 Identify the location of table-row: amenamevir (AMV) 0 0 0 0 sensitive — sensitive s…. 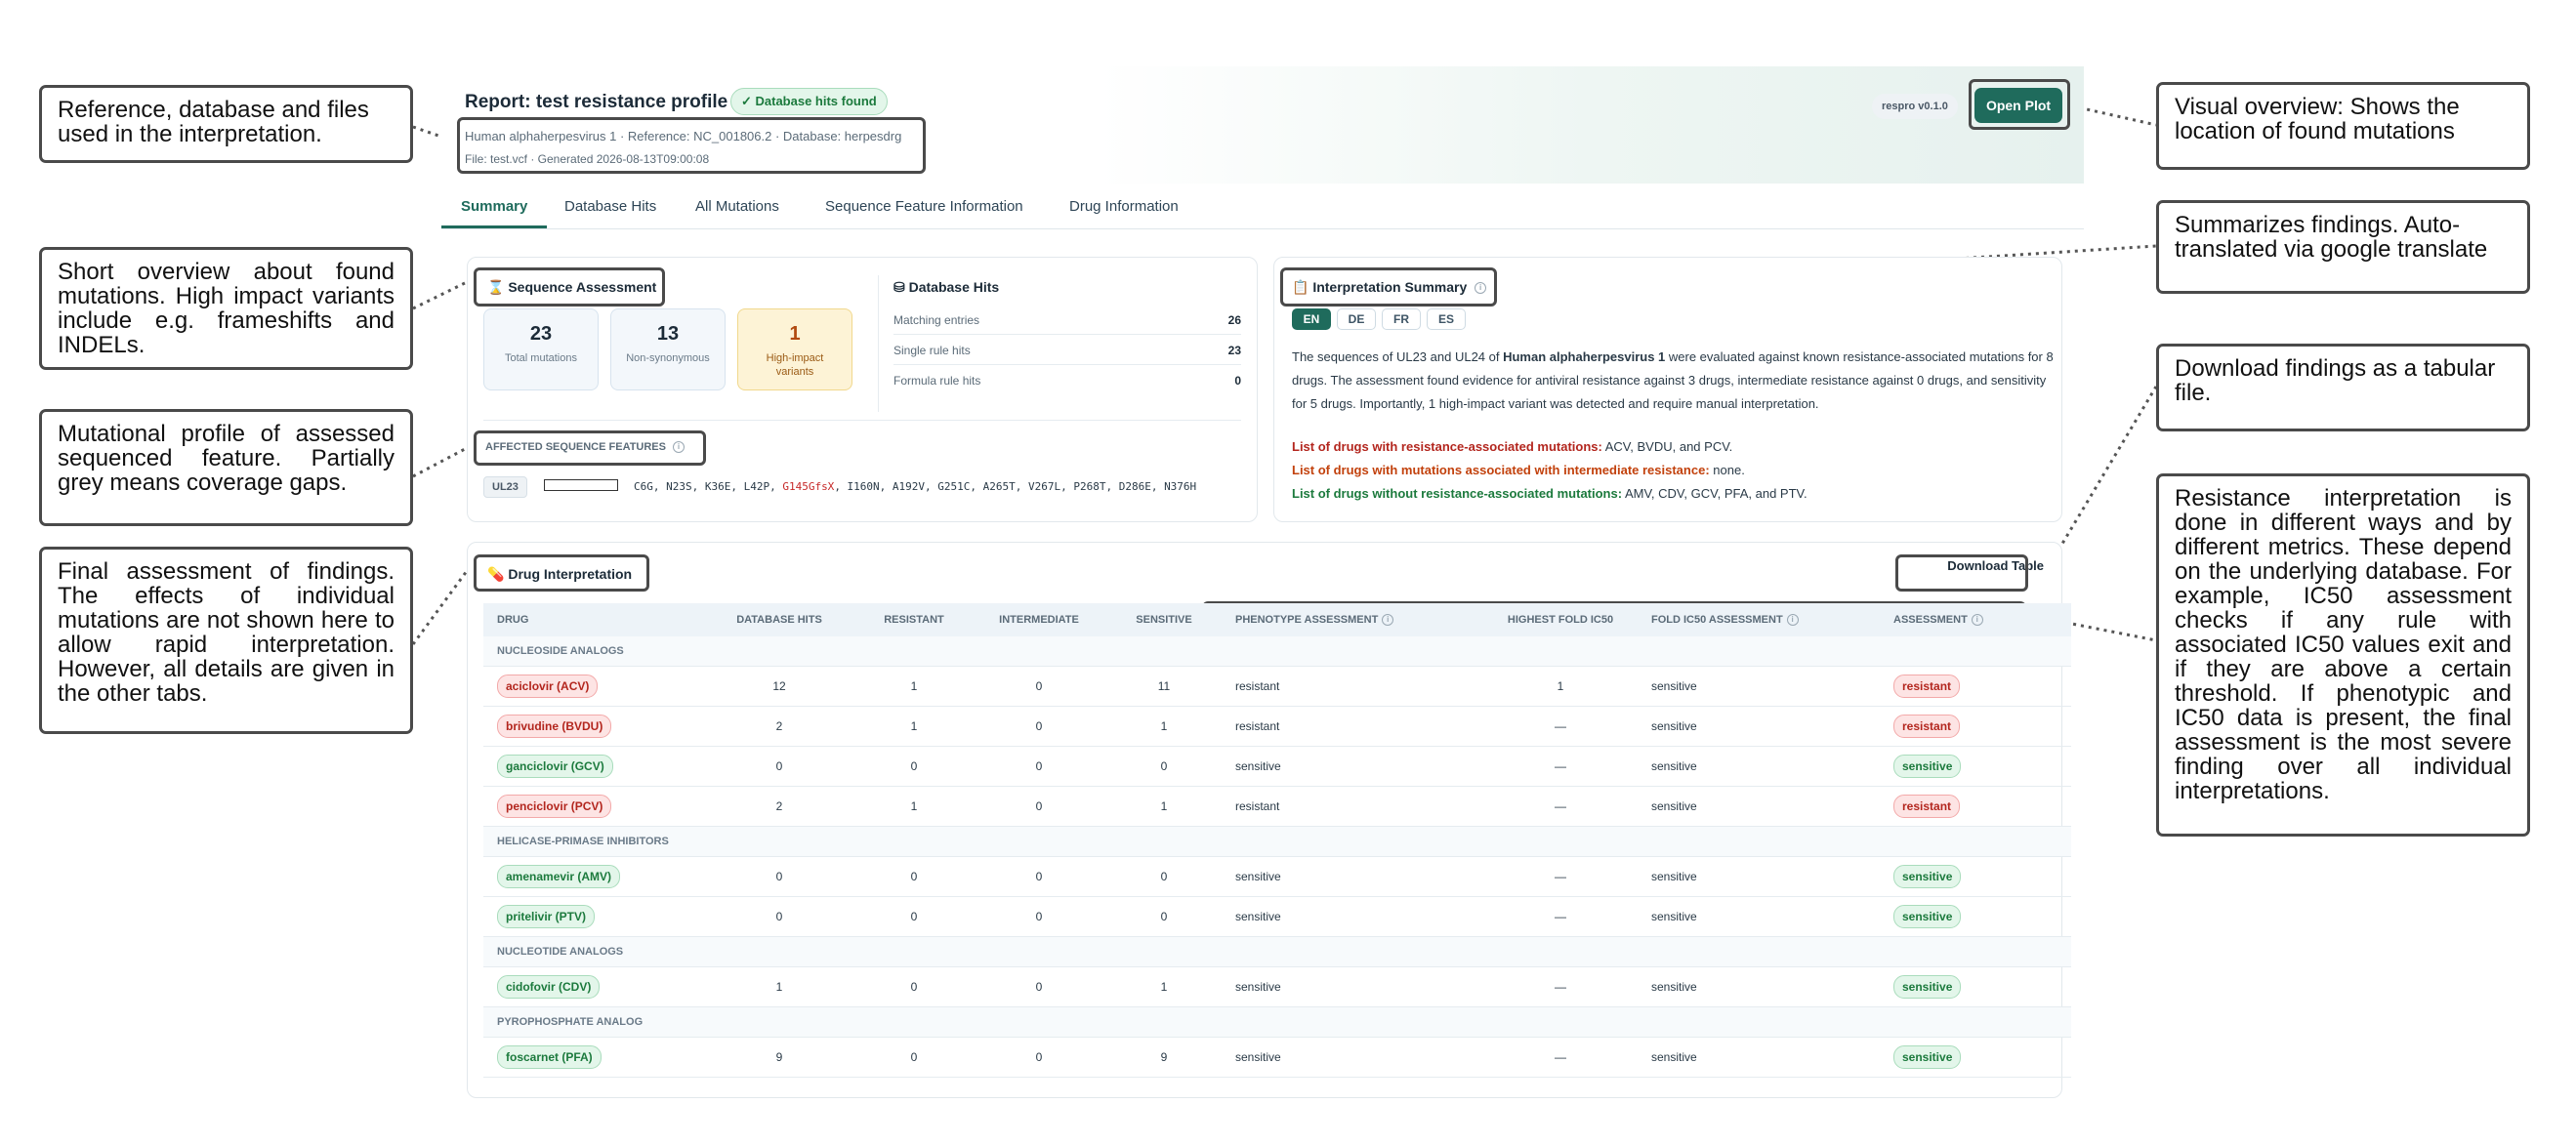
(1277, 876).